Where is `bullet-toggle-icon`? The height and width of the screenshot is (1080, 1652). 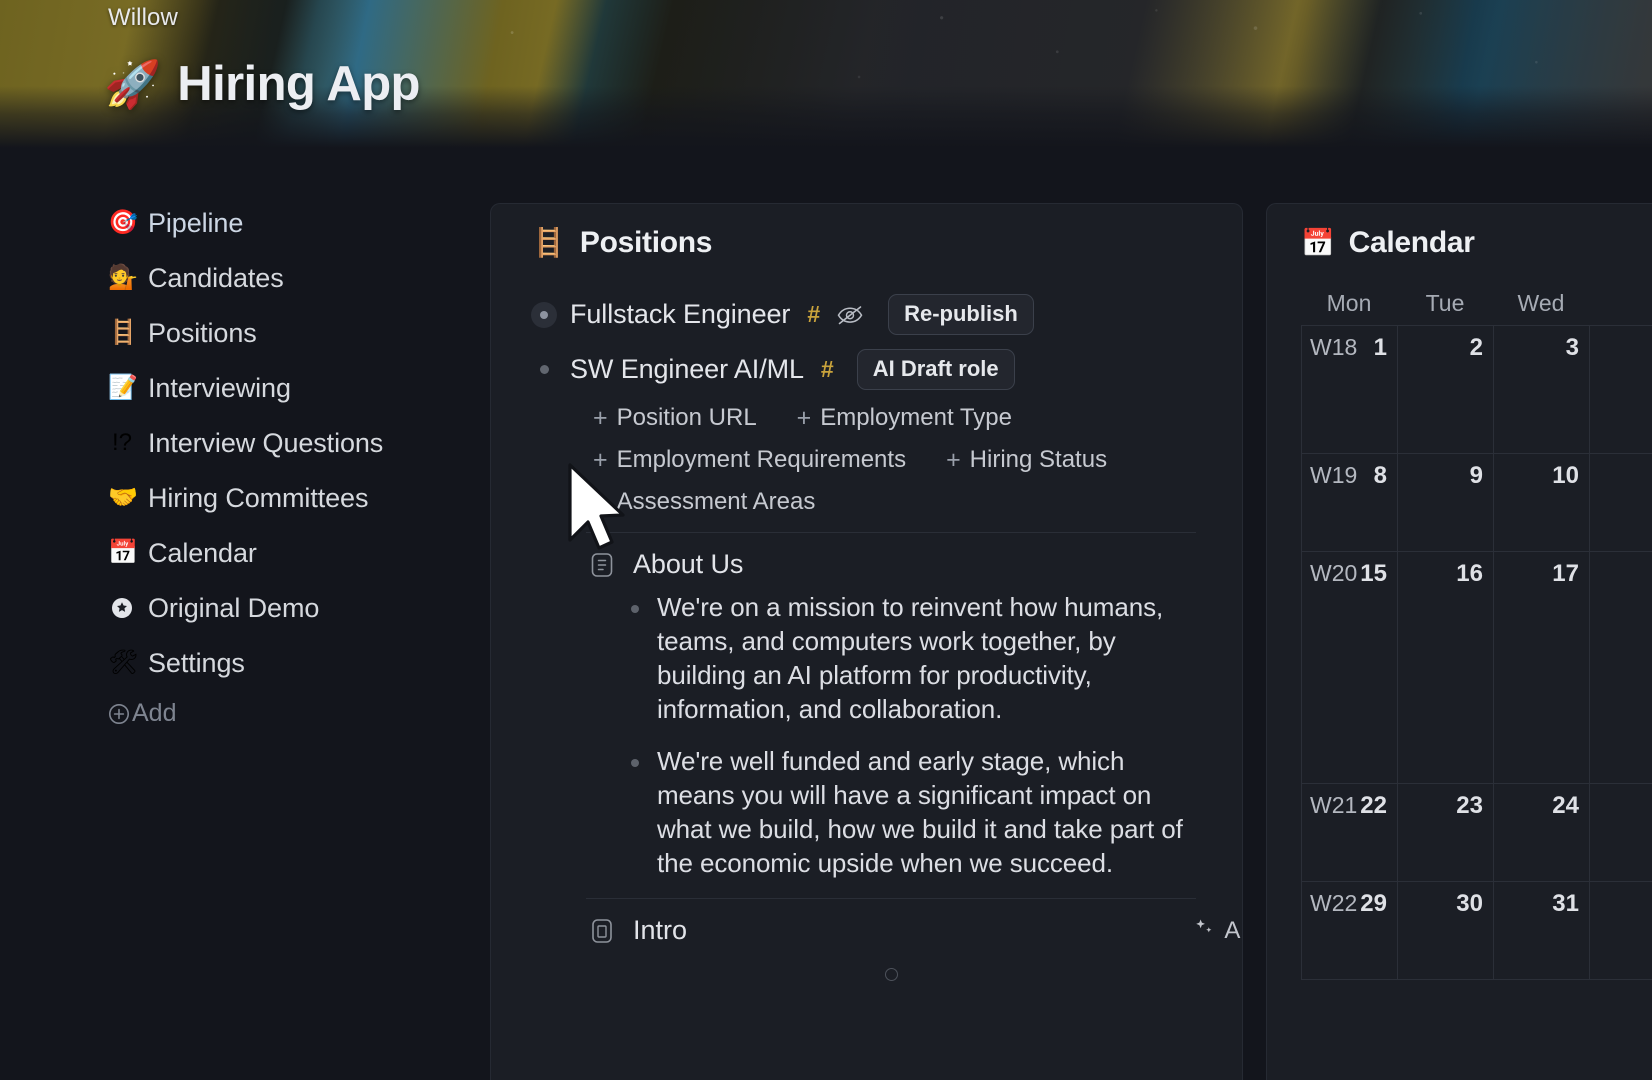 bullet-toggle-icon is located at coordinates (544, 370).